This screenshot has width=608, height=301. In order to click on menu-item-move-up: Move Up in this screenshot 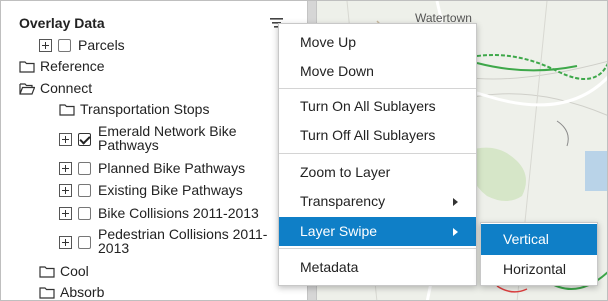, I will do `click(377, 42)`.